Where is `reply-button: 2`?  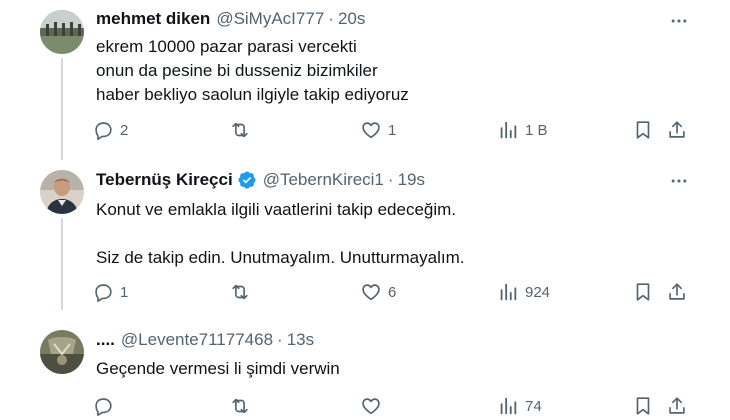 reply-button: 2 is located at coordinates (110, 130).